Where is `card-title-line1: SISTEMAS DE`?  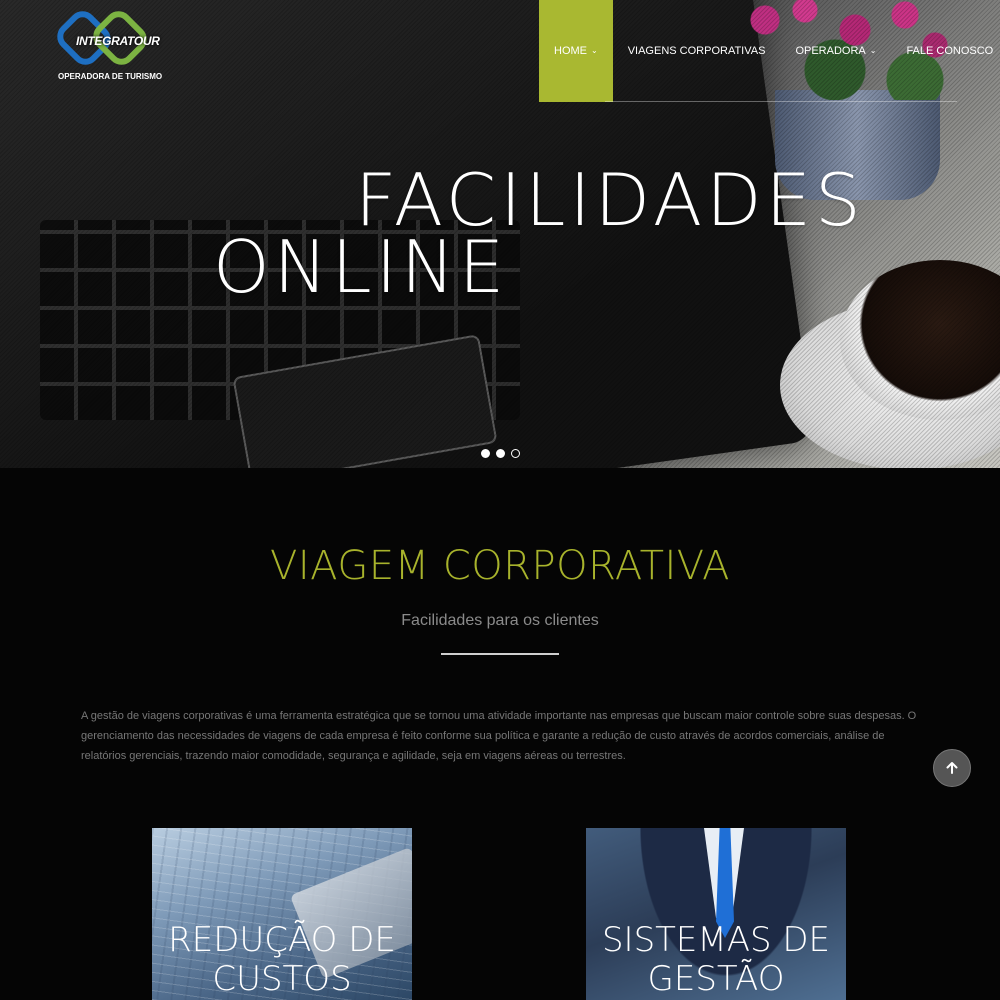
card-title-line1: SISTEMAS DE is located at coordinates (716, 940).